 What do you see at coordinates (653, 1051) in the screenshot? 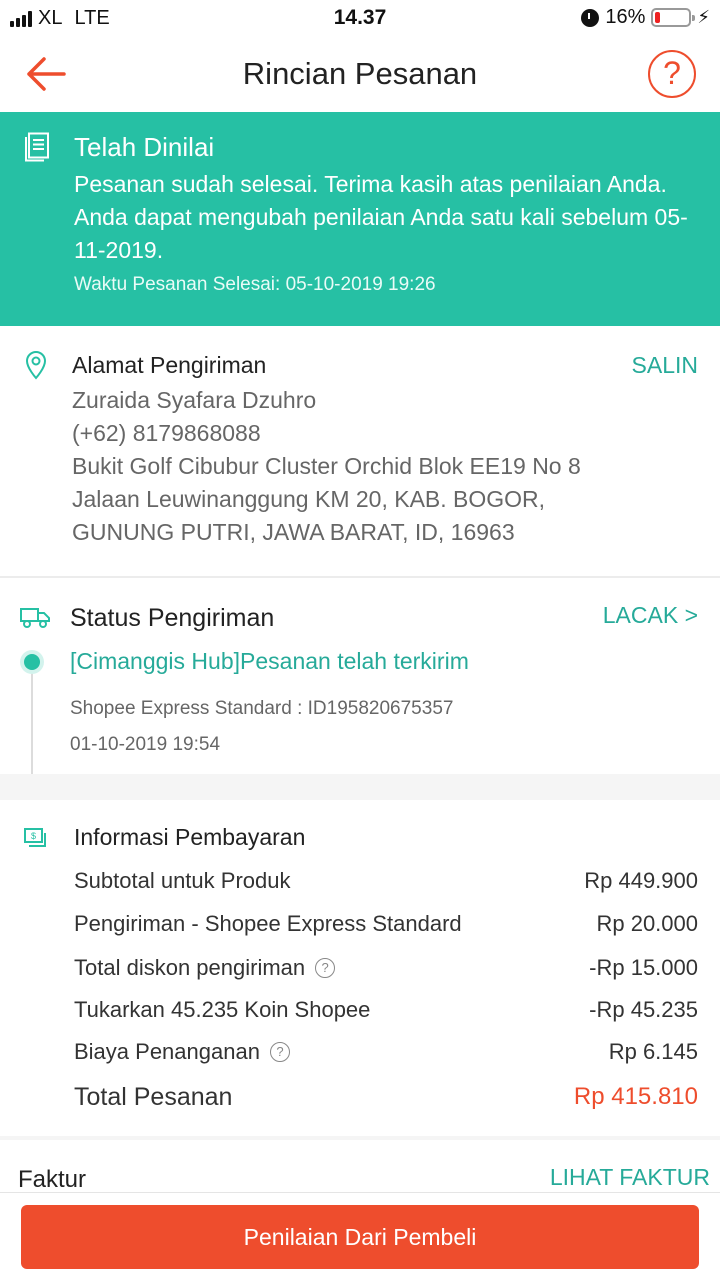
I see `payment-row-value: Rp 6.145` at bounding box center [653, 1051].